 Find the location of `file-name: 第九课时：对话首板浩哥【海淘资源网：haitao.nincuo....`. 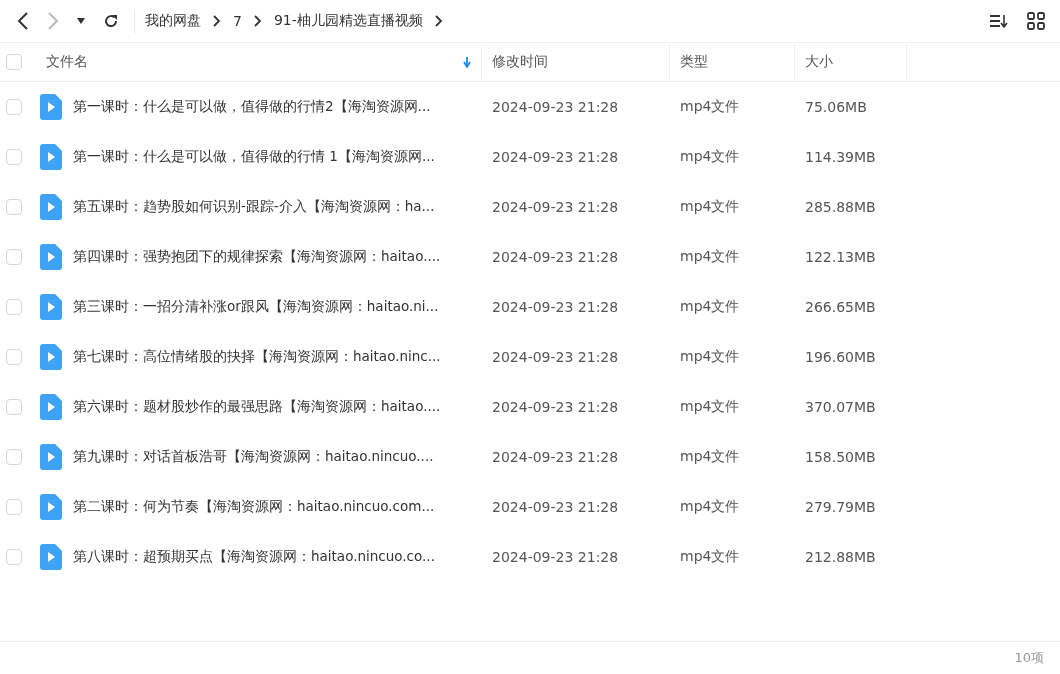

file-name: 第九课时：对话首板浩哥【海淘资源网：haitao.nincuo.... is located at coordinates (253, 457).